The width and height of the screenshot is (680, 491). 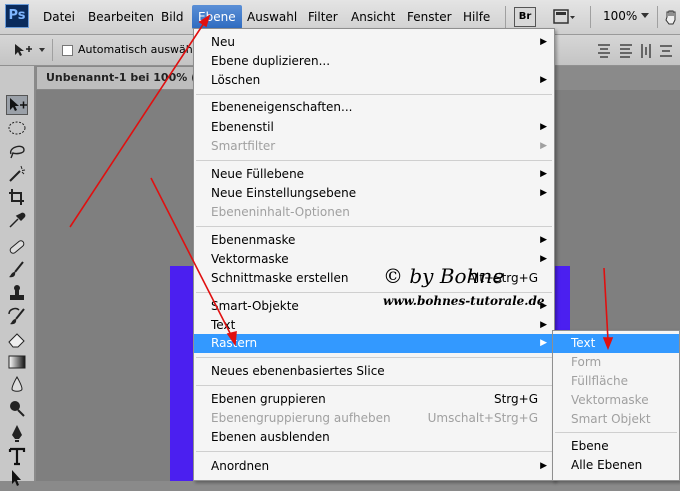 I want to click on menu-item-smartfilter: Smartfilter ▶, so click(x=374, y=146).